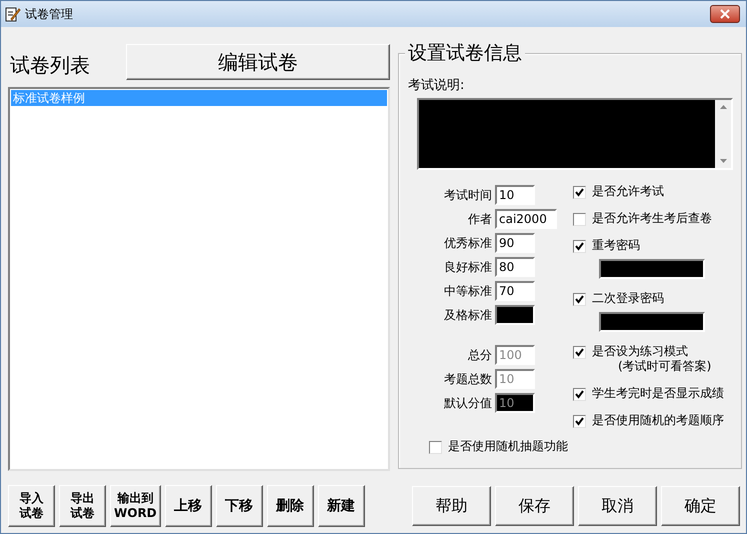 The height and width of the screenshot is (534, 747). What do you see at coordinates (526, 219) in the screenshot?
I see `input-field: cai2000` at bounding box center [526, 219].